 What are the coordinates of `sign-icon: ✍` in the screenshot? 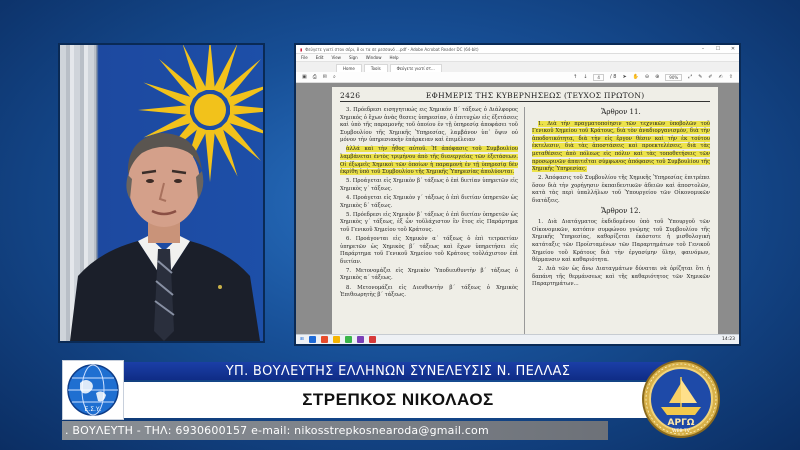 It's located at (721, 77).